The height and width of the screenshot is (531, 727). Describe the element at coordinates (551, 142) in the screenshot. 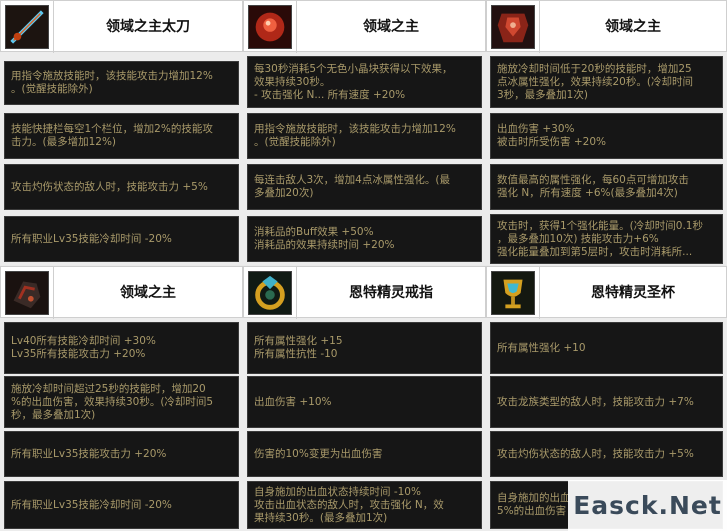

I see `effect-line: 被击时所受伤害 +20%` at that location.